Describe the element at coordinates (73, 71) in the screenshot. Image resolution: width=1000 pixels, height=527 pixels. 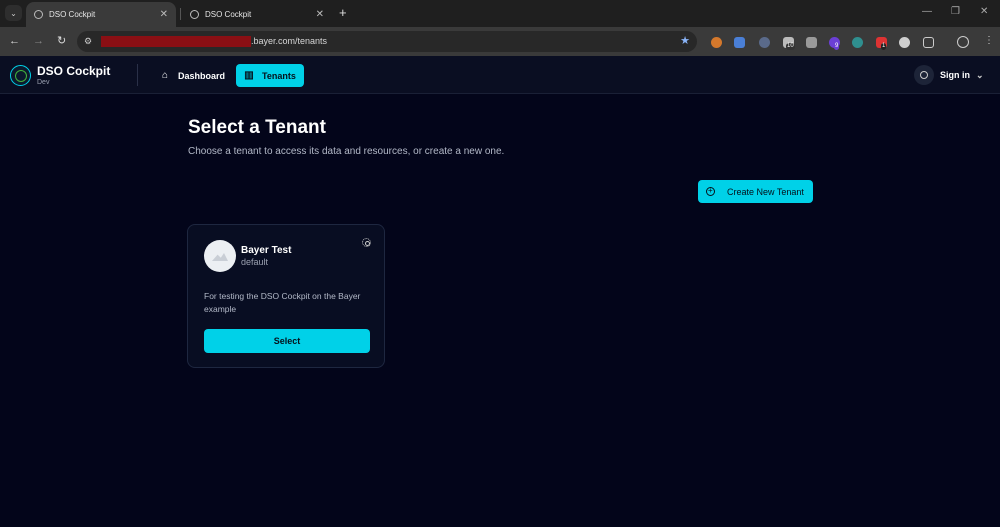
I see `brand-title: DSO Cockpit` at that location.